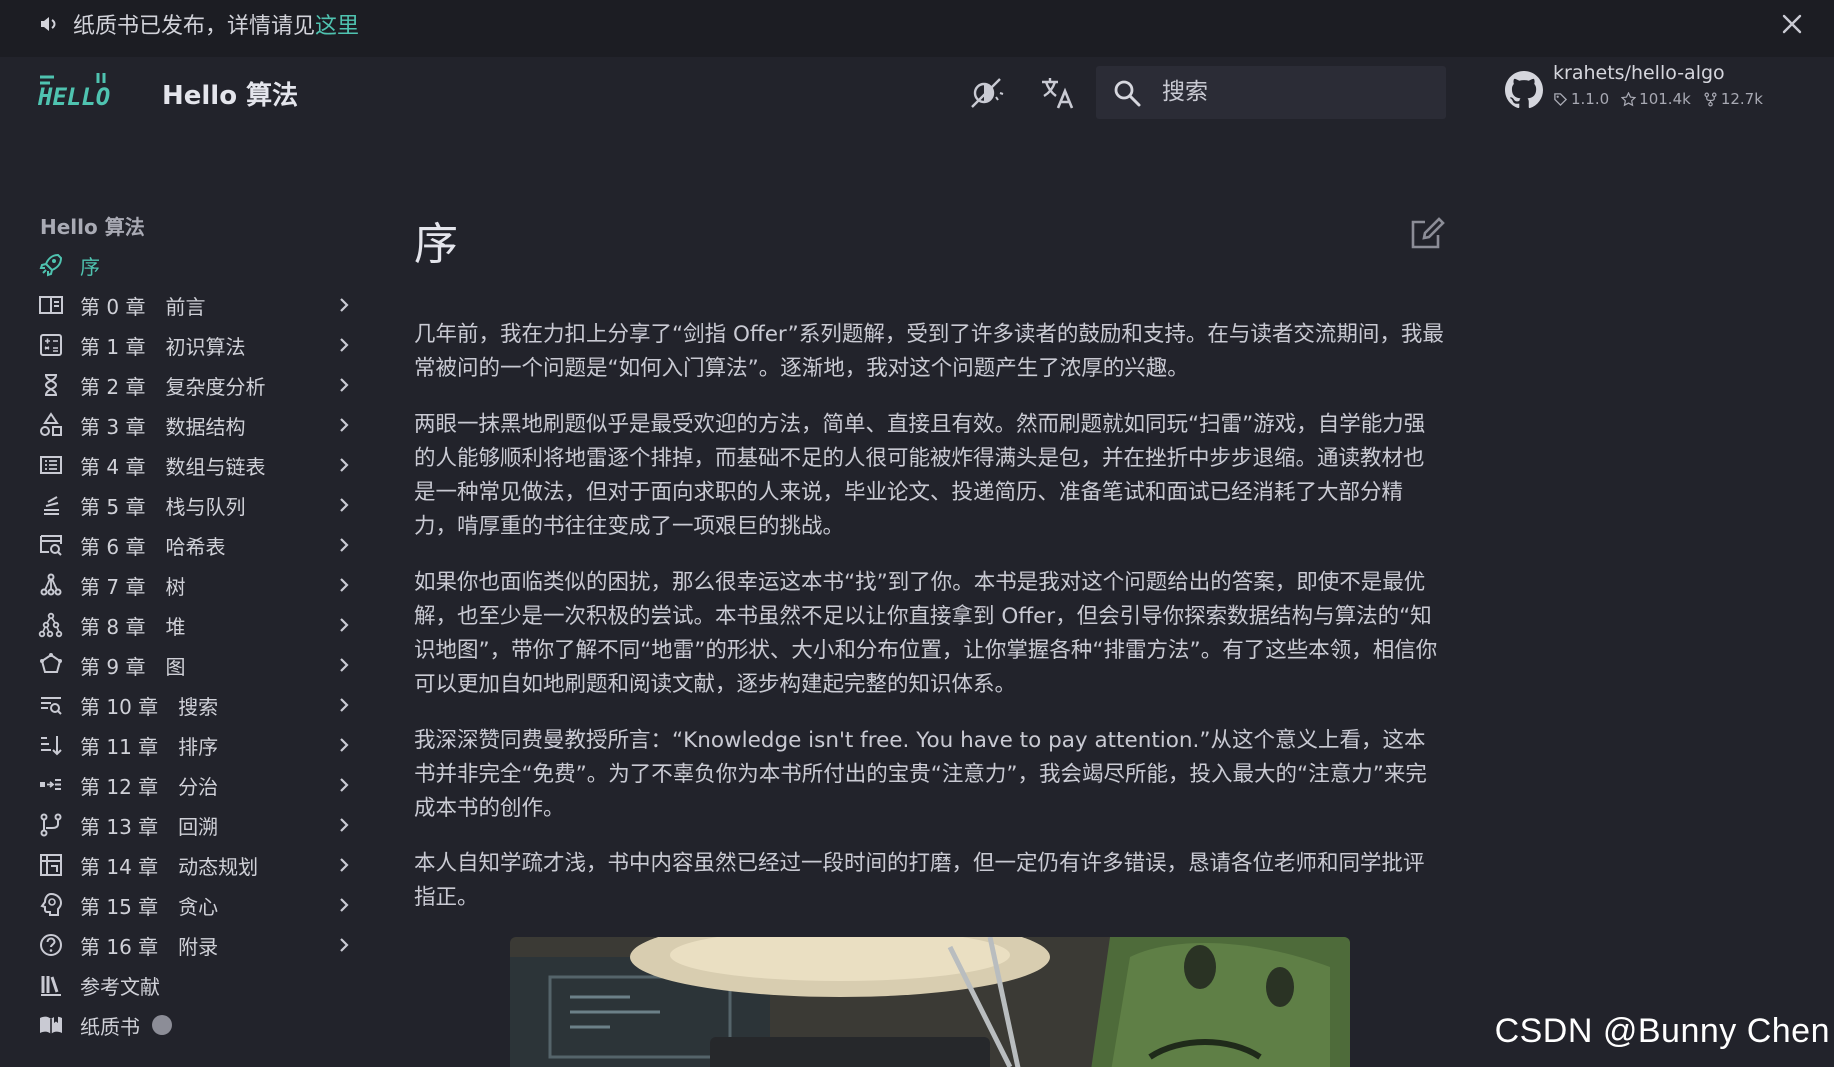  Describe the element at coordinates (51, 345) in the screenshot. I see `calculator-icon` at that location.